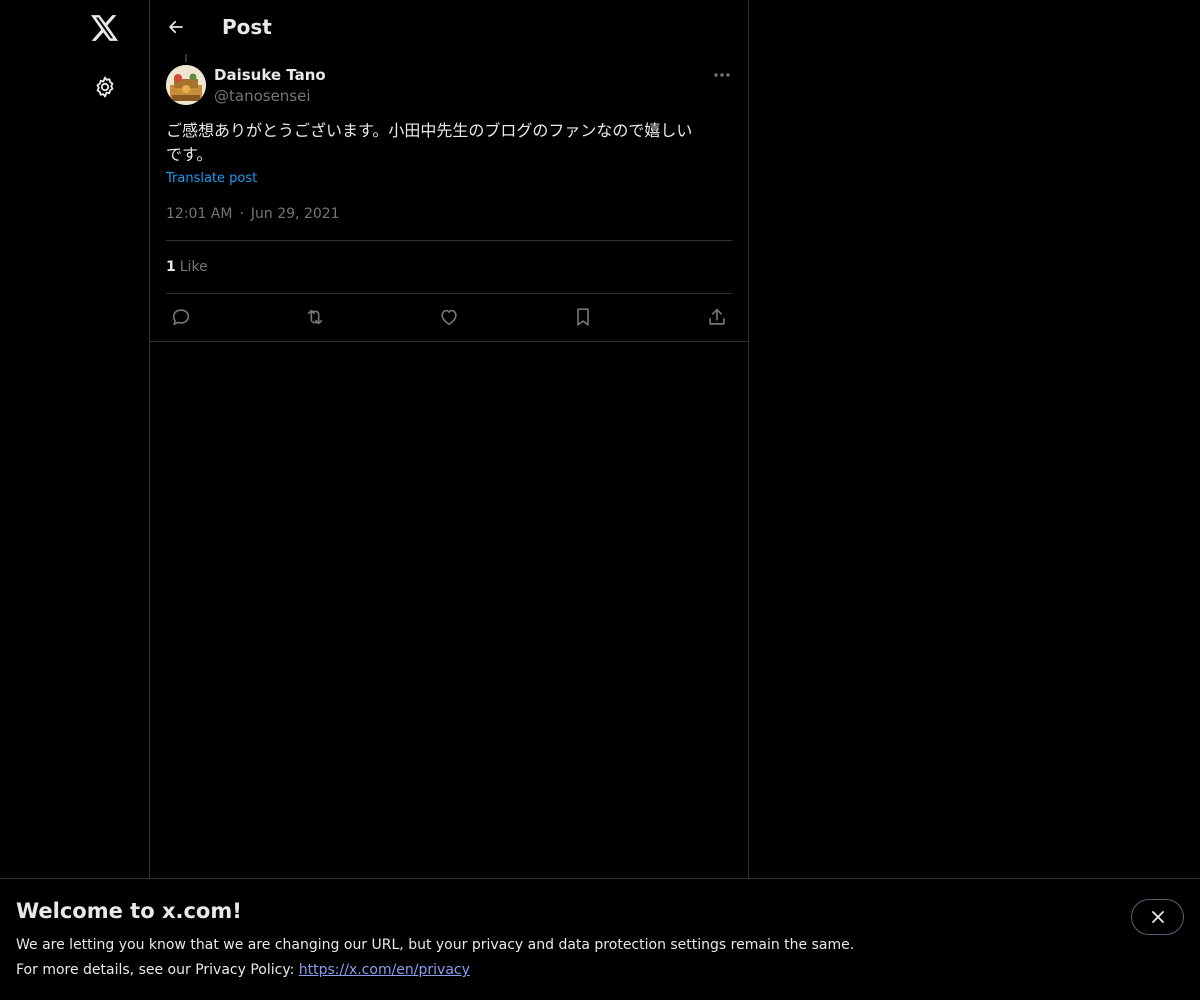 The image size is (1200, 1000). I want to click on banner-title: Welcome to x.com!, so click(129, 911).